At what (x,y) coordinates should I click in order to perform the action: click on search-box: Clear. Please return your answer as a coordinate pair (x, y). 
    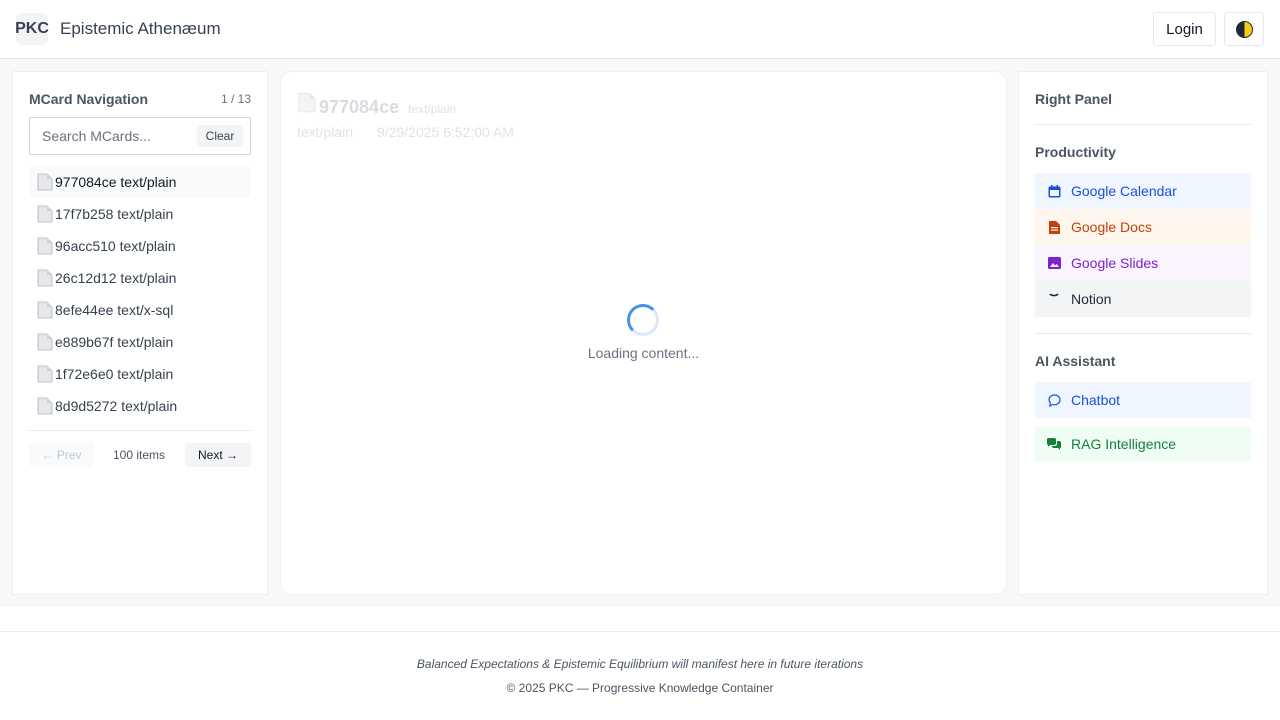
    Looking at the image, I should click on (140, 136).